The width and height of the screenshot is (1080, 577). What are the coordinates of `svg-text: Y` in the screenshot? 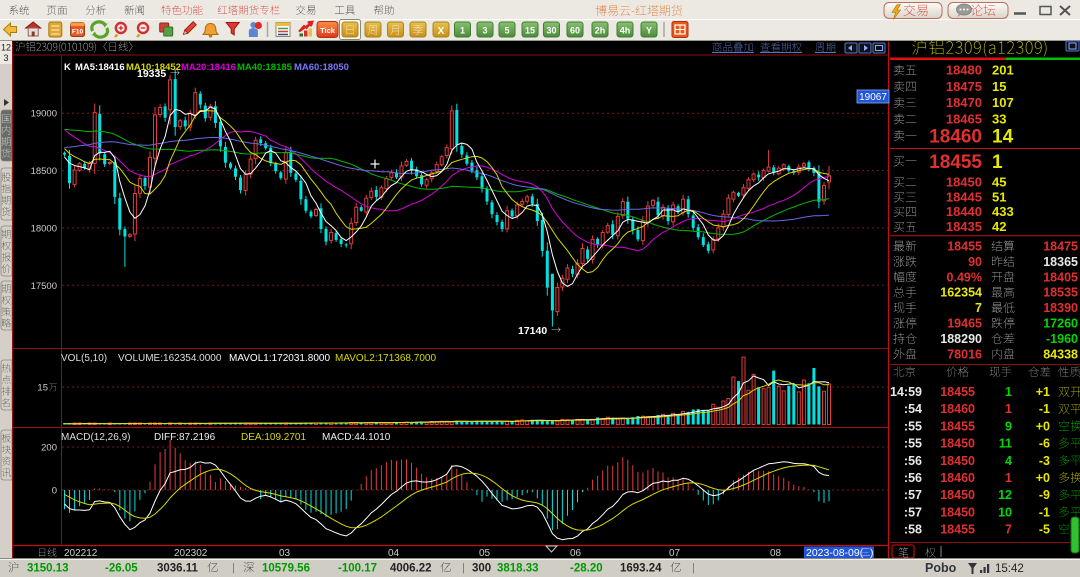 It's located at (649, 31).